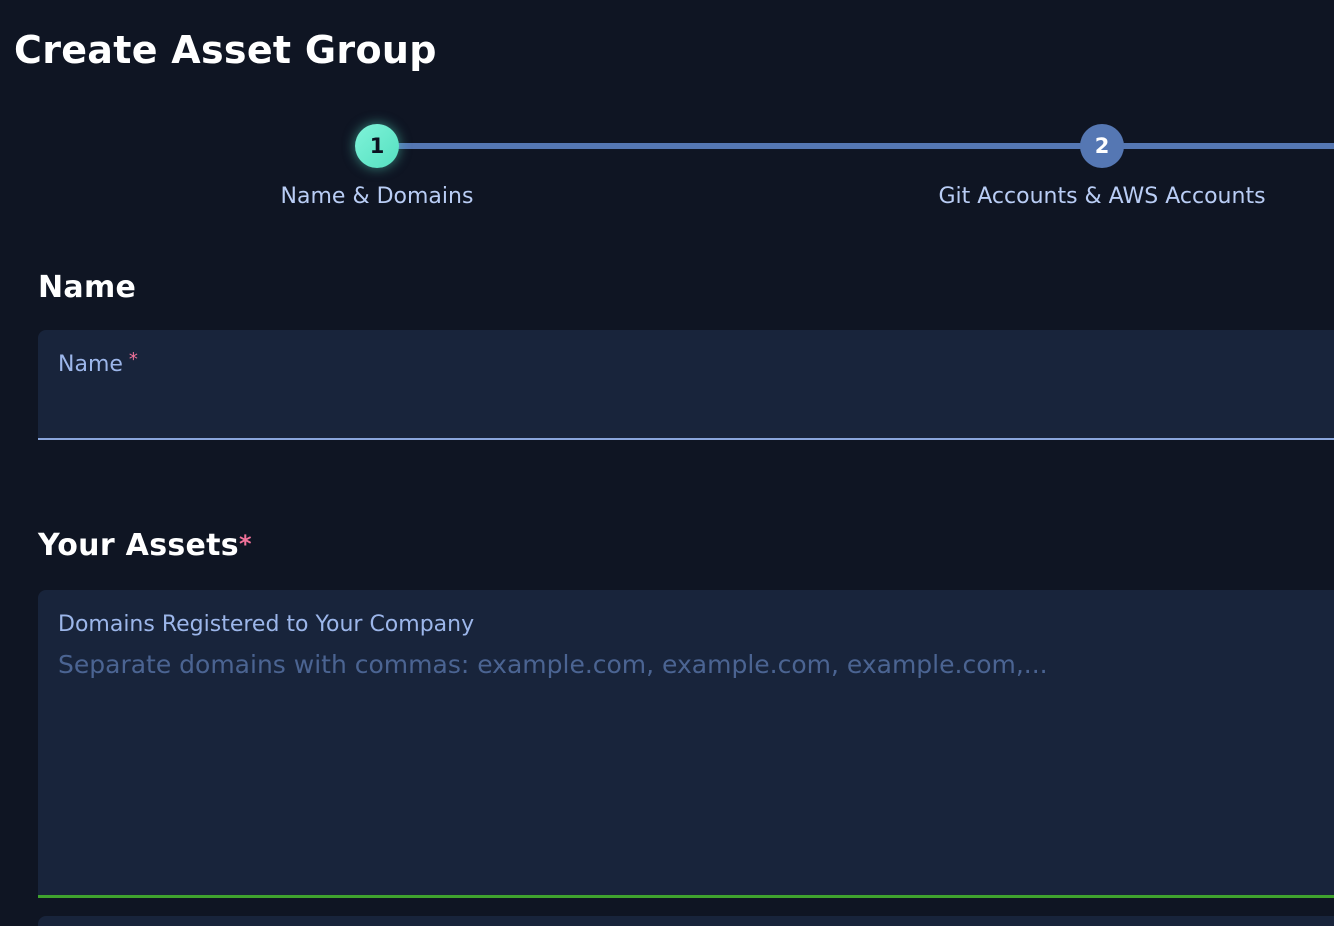 The width and height of the screenshot is (1334, 926). I want to click on step-2-indicator: 2, so click(1102, 146).